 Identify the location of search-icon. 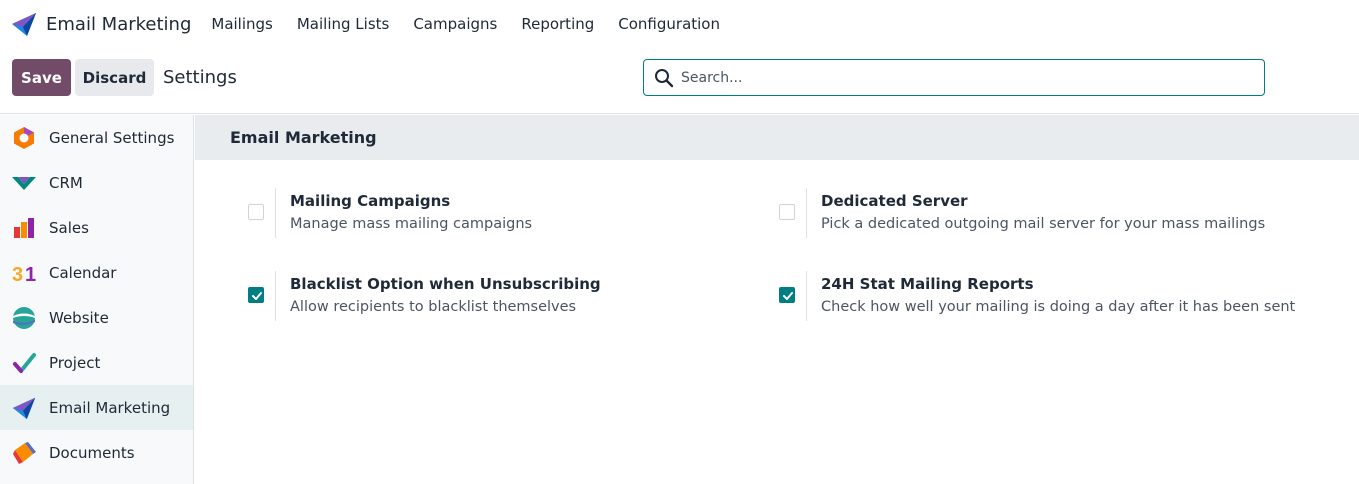
(664, 78).